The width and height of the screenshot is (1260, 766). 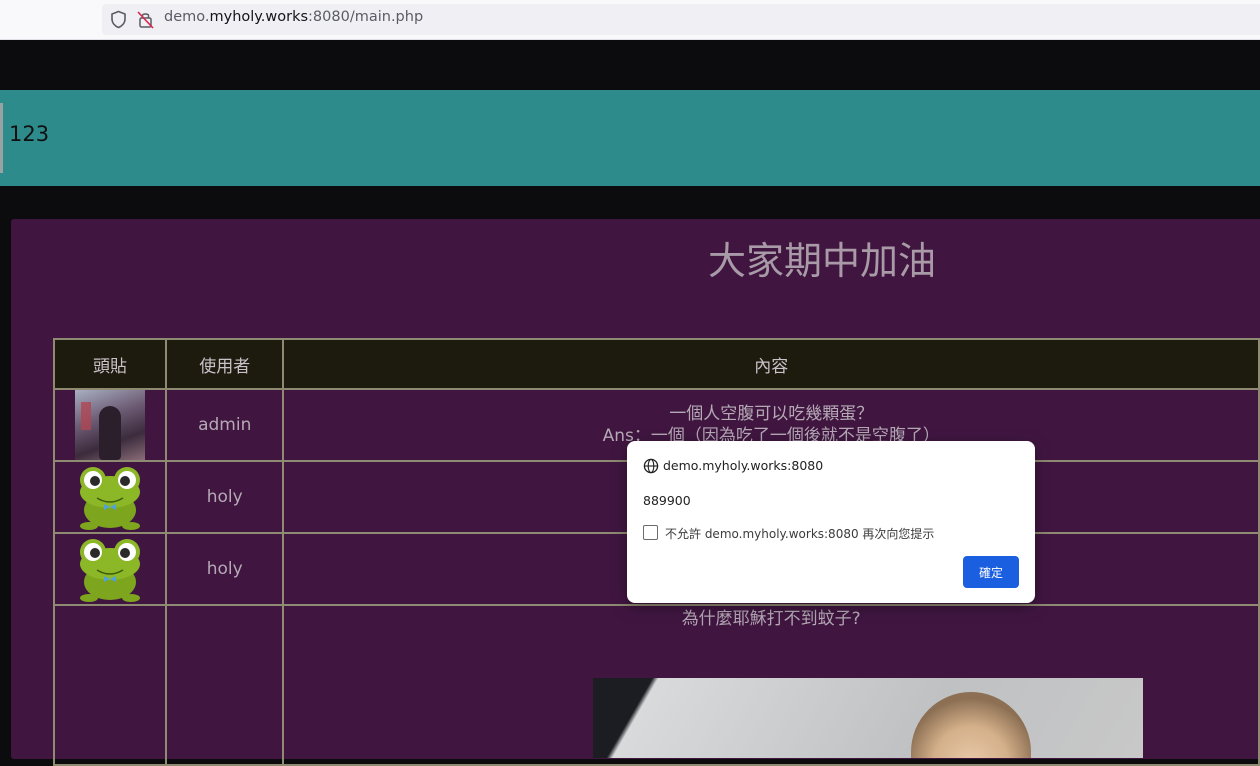 What do you see at coordinates (771, 414) in the screenshot?
I see `content-line: 一個人空腹可以吃幾顆蛋？` at bounding box center [771, 414].